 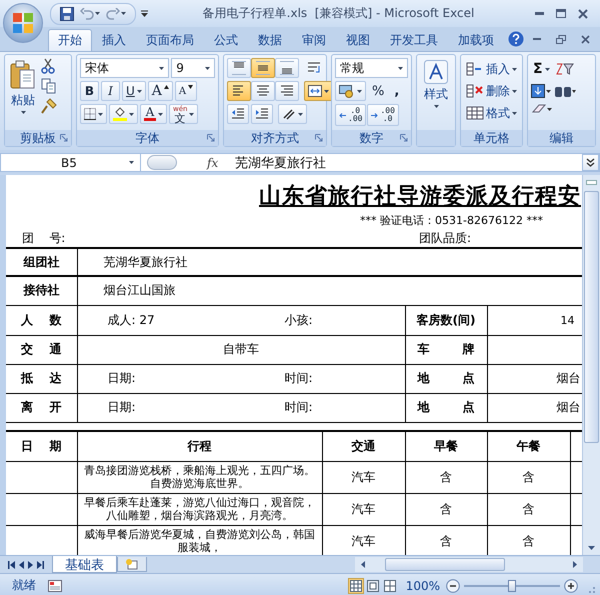 I want to click on comma-style-button: ,, so click(x=397, y=91).